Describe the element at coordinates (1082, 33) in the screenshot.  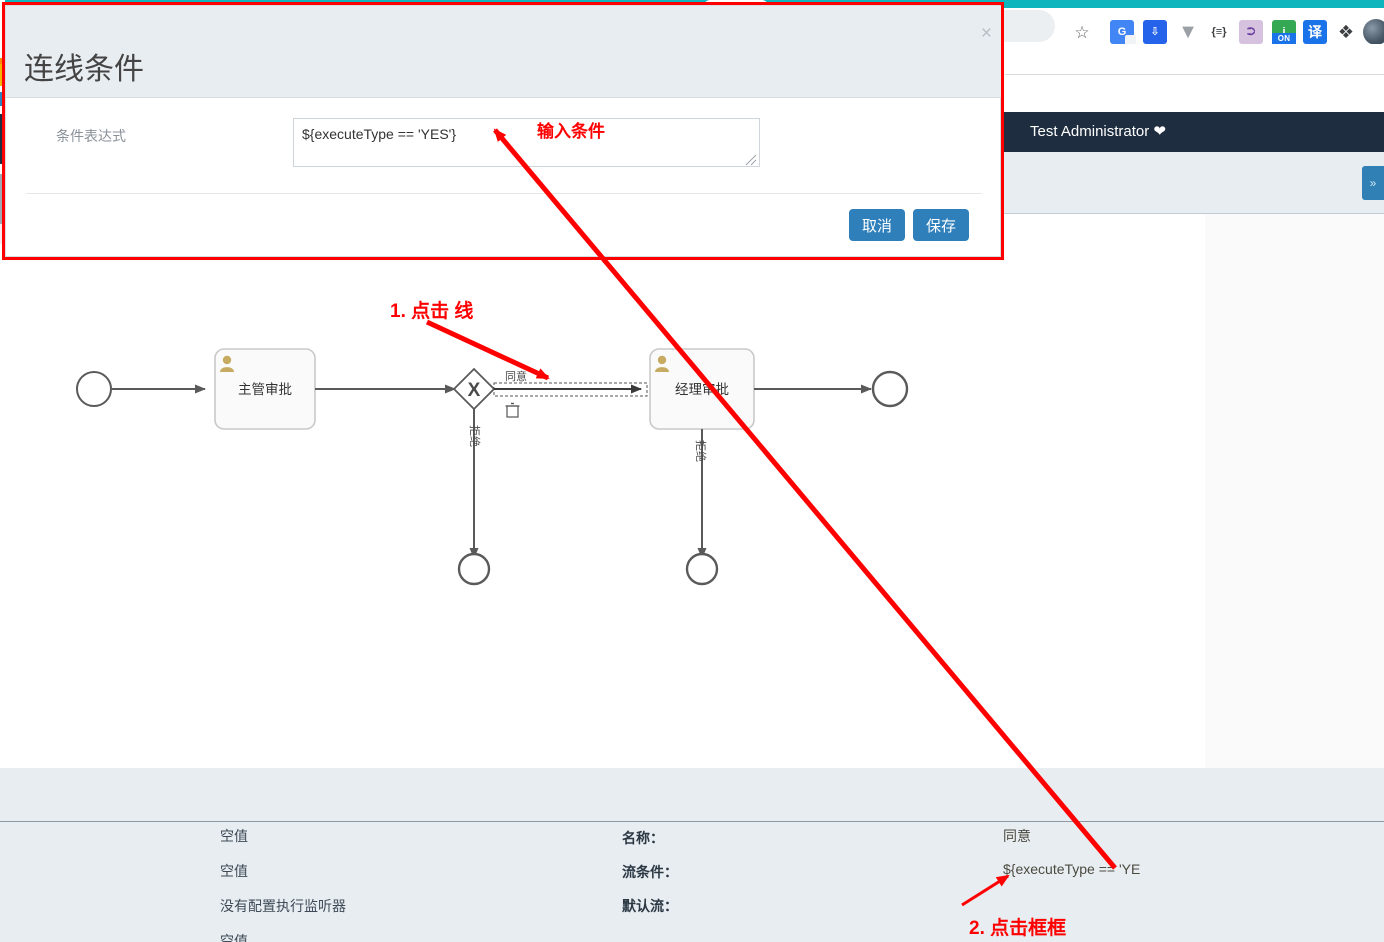
I see `bookmark-star-icon: ☆` at that location.